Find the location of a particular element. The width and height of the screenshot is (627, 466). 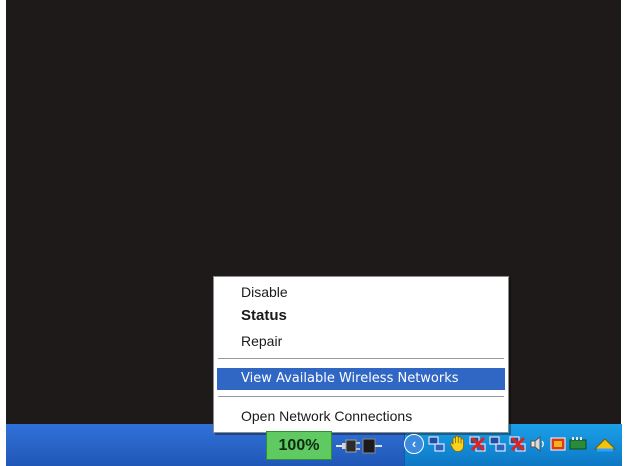

safely-remove-hardware-icon is located at coordinates (605, 444).